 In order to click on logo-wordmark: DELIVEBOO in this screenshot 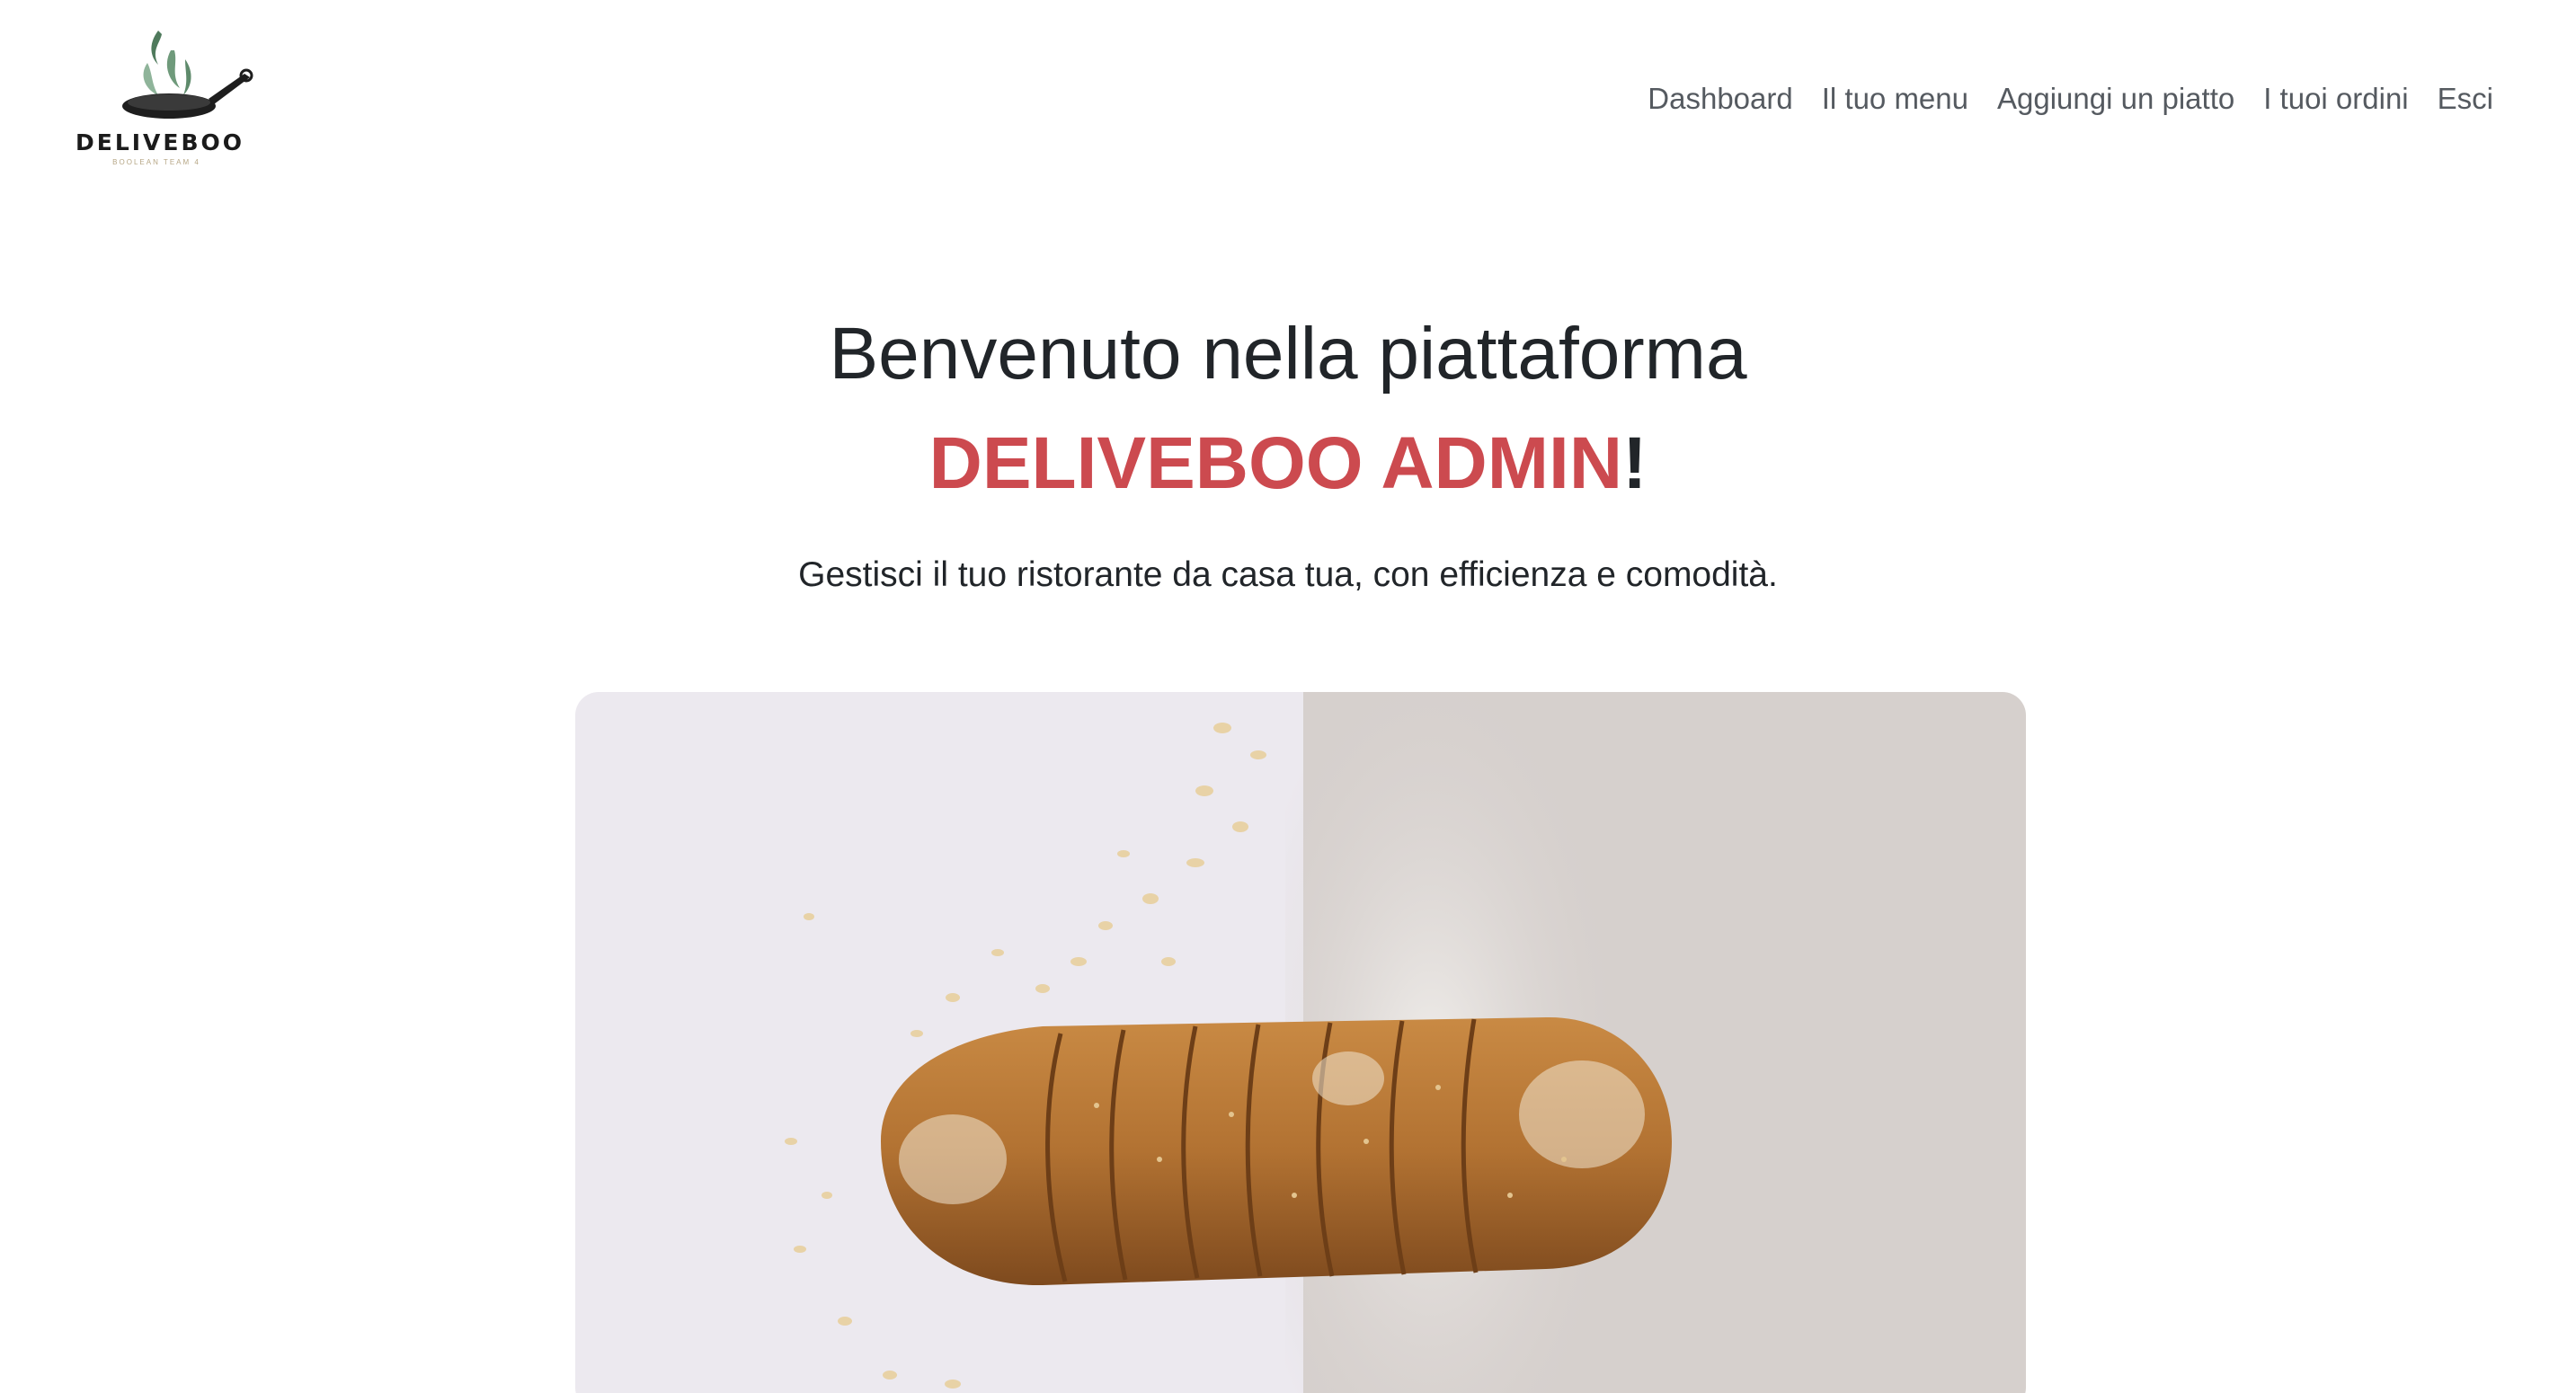, I will do `click(160, 142)`.